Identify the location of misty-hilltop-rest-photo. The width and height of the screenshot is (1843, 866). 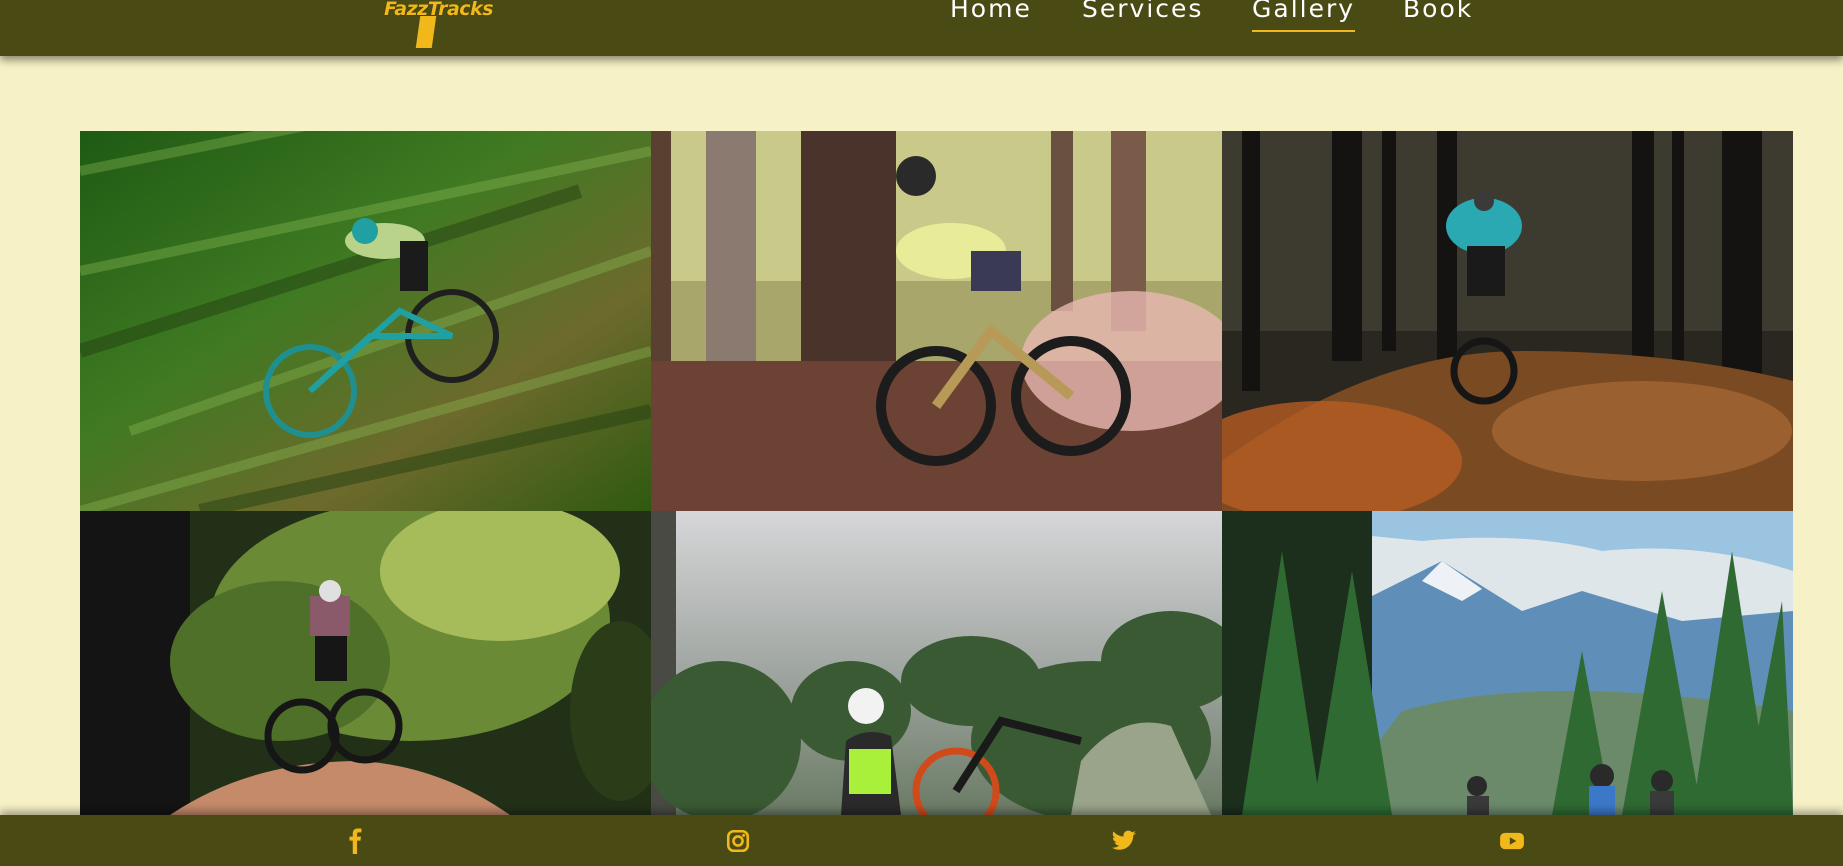
(936, 663).